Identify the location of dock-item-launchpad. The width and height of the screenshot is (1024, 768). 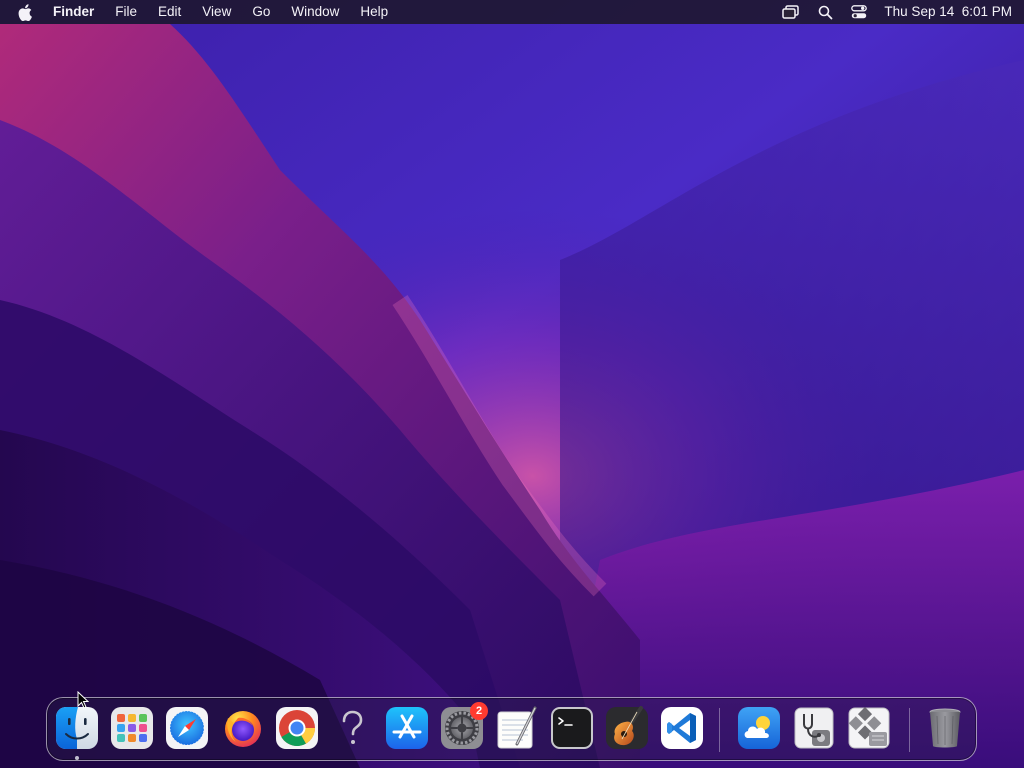
(132, 728).